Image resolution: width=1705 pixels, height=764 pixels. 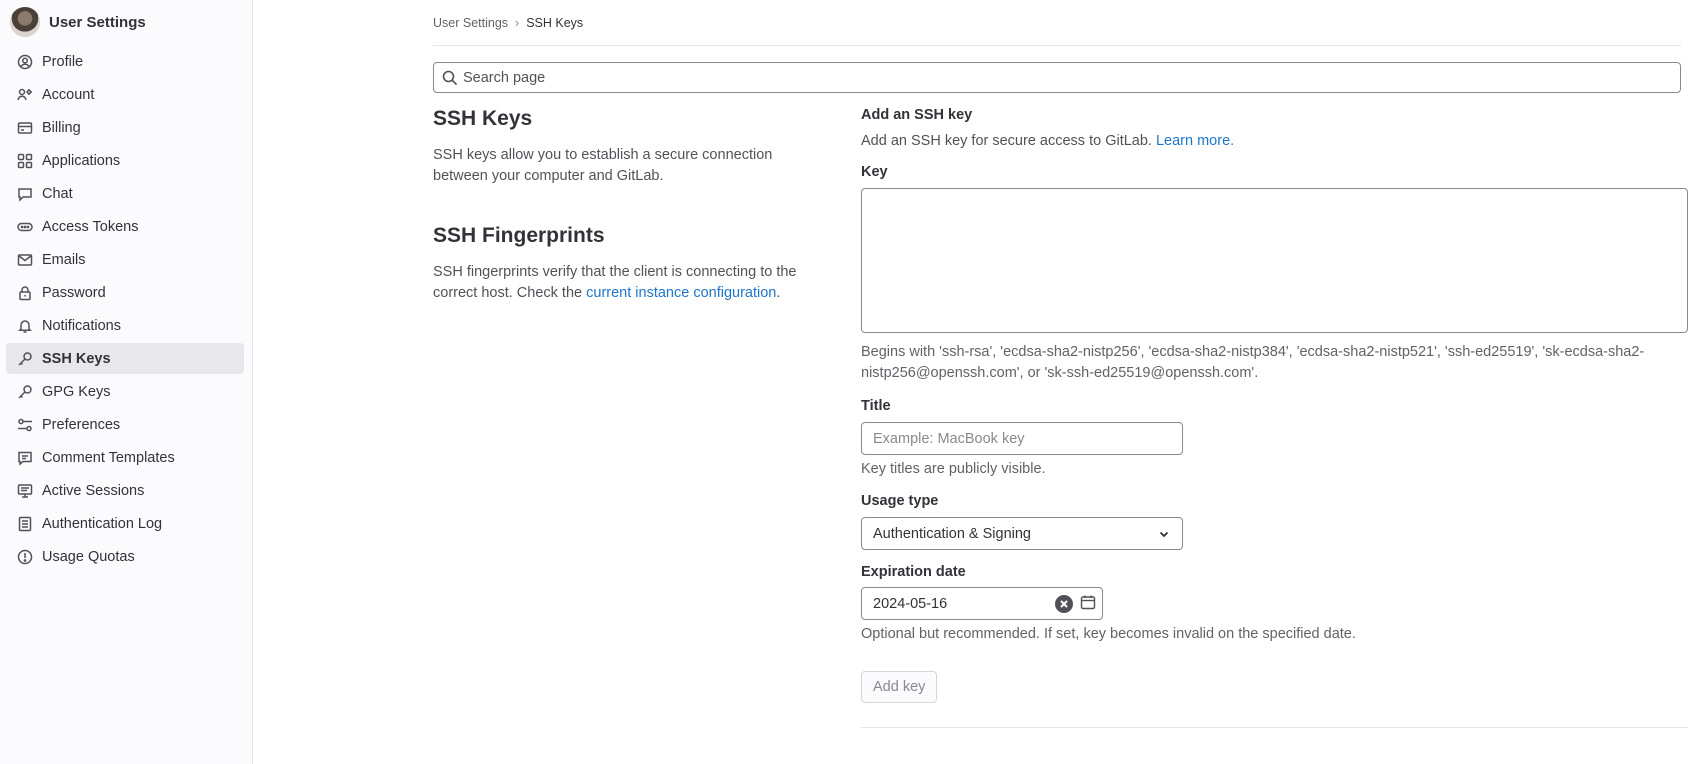 I want to click on sidebar-item-label: Notifications, so click(x=81, y=325).